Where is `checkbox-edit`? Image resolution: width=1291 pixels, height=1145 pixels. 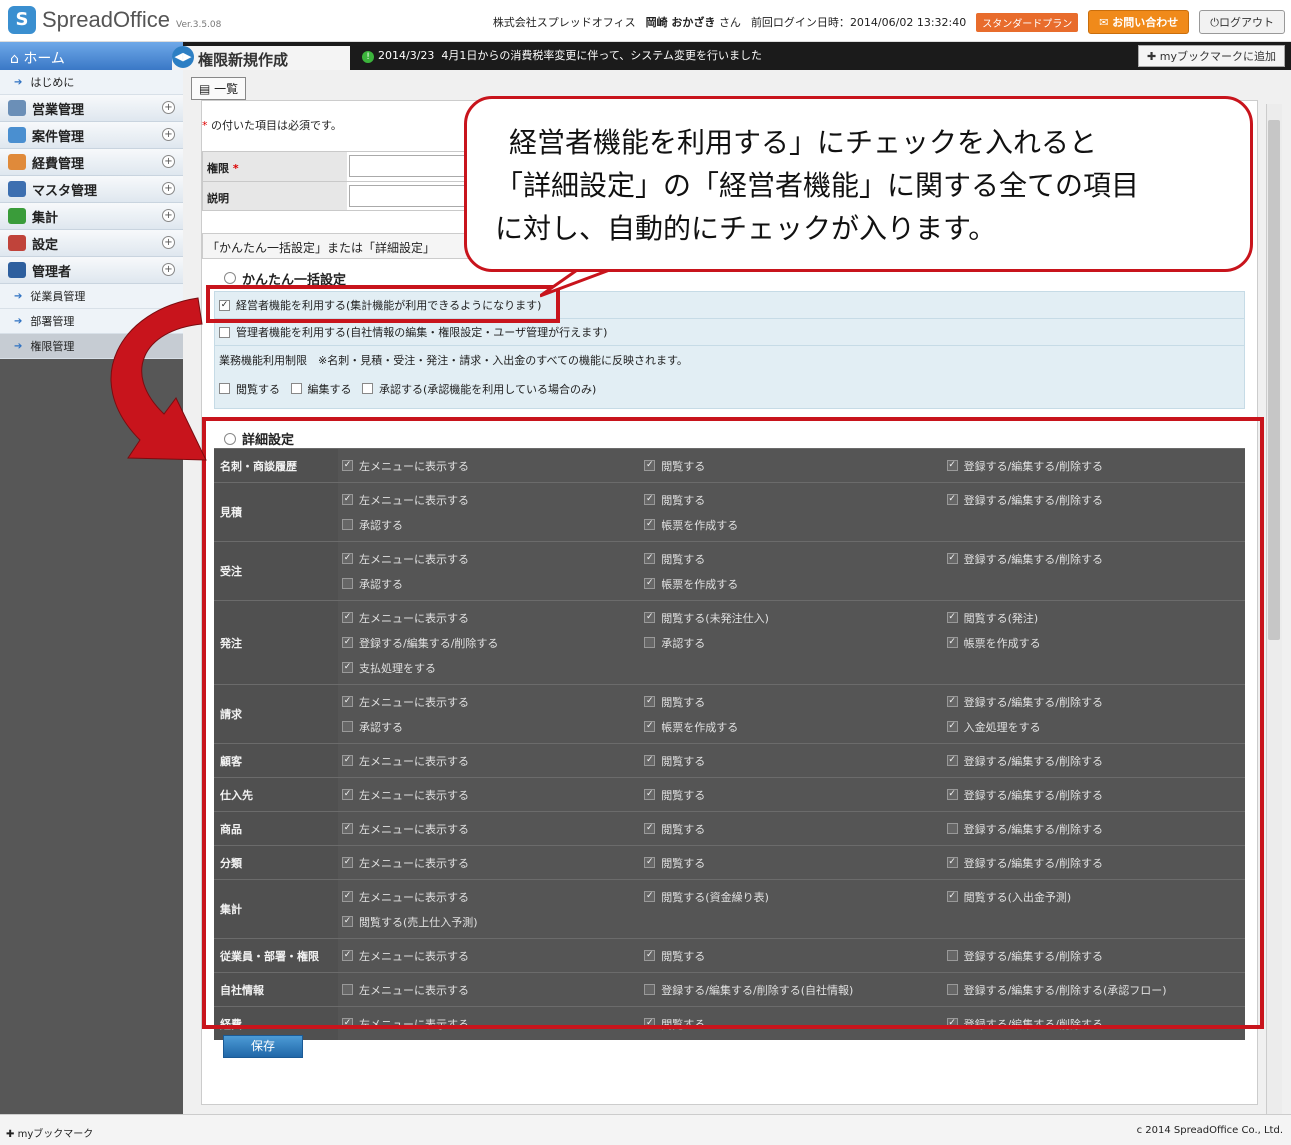 checkbox-edit is located at coordinates (296, 388).